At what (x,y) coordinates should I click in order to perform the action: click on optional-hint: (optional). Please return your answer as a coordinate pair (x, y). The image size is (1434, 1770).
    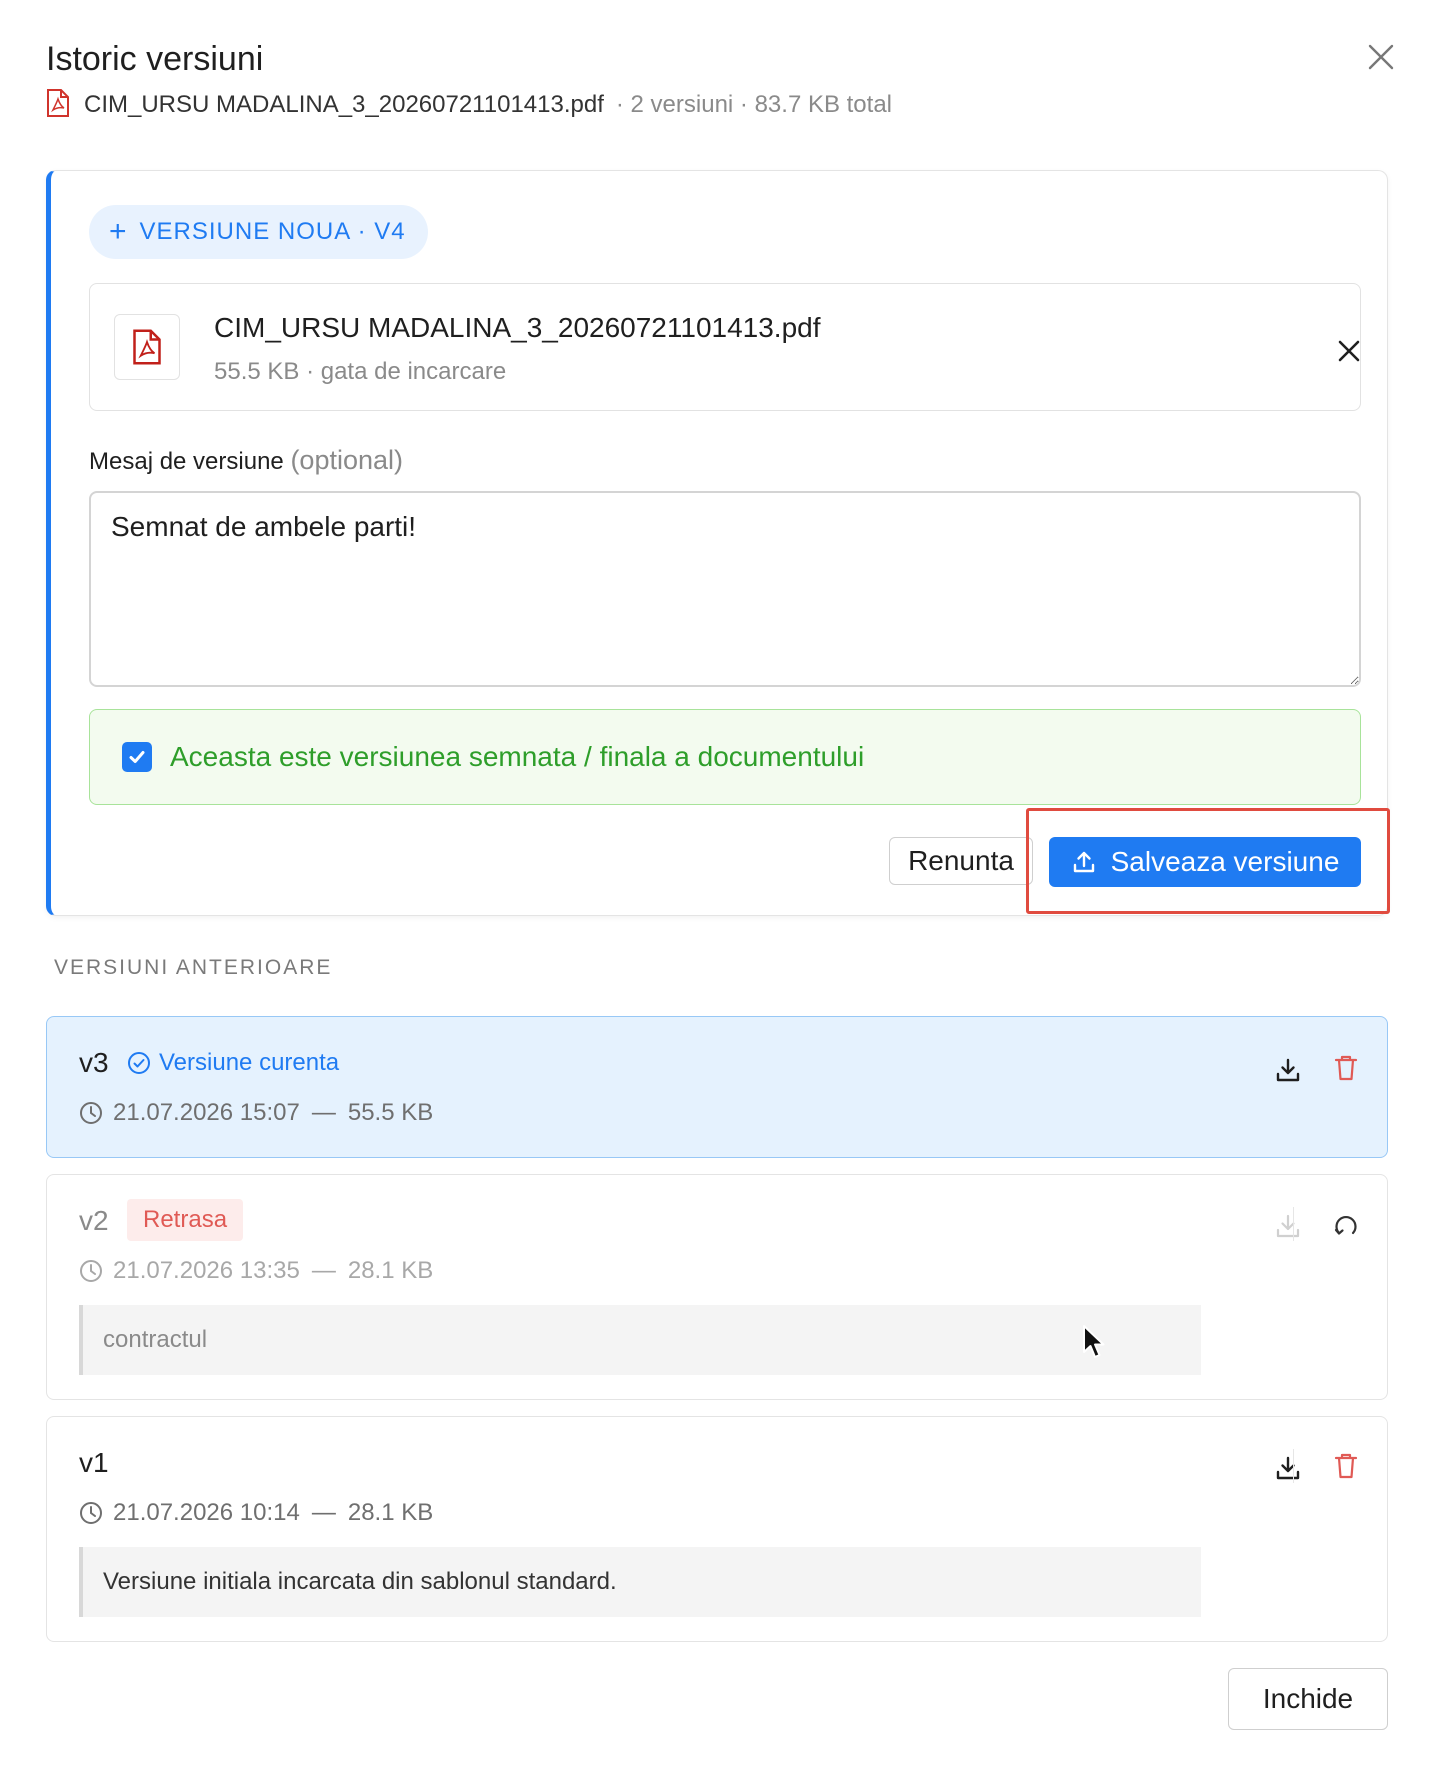
    Looking at the image, I should click on (346, 460).